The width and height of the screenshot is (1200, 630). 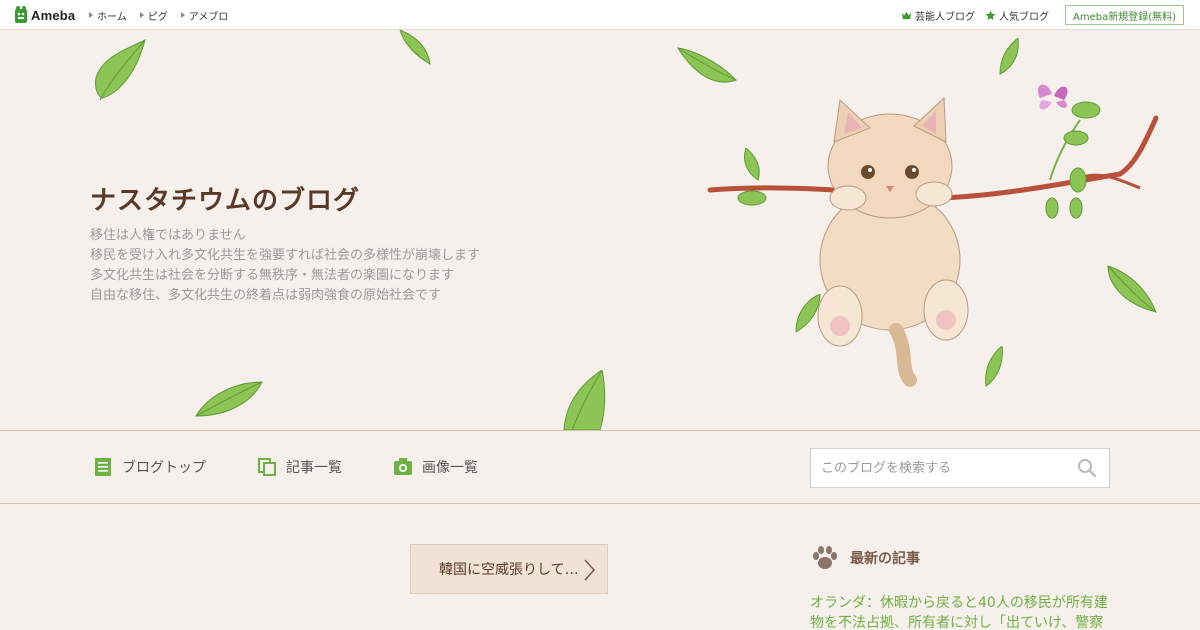 I want to click on nav-article-list-label: 記事一覧, so click(x=314, y=468).